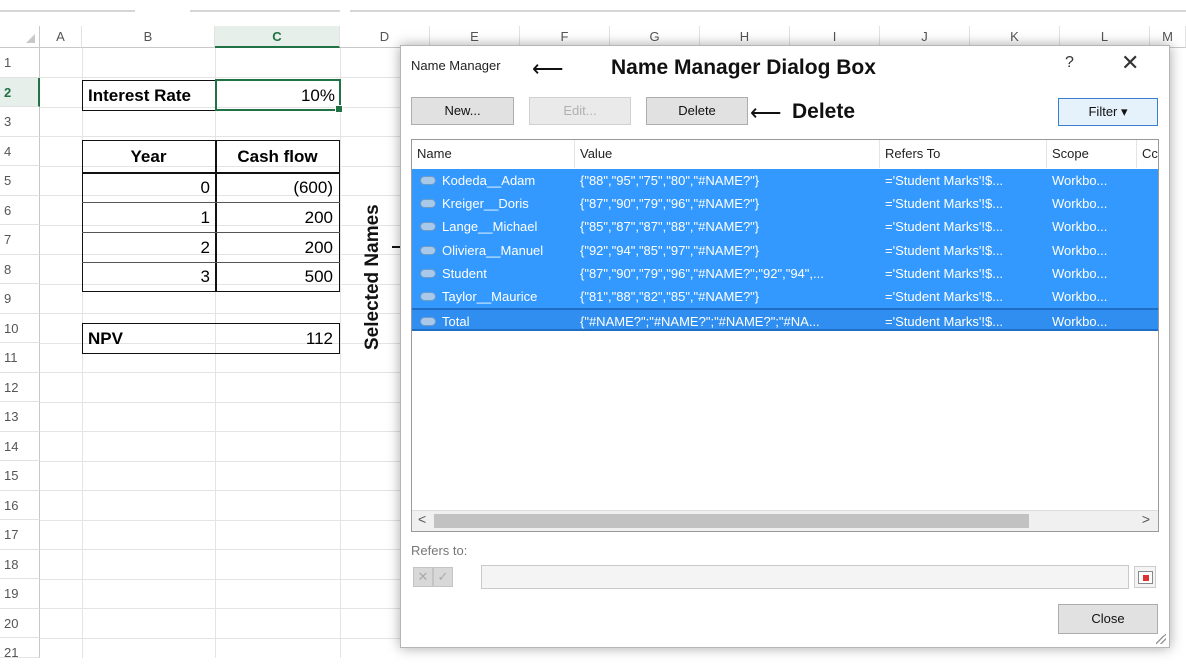 Image resolution: width=1186 pixels, height=667 pixels. I want to click on scroll-thumb, so click(731, 521).